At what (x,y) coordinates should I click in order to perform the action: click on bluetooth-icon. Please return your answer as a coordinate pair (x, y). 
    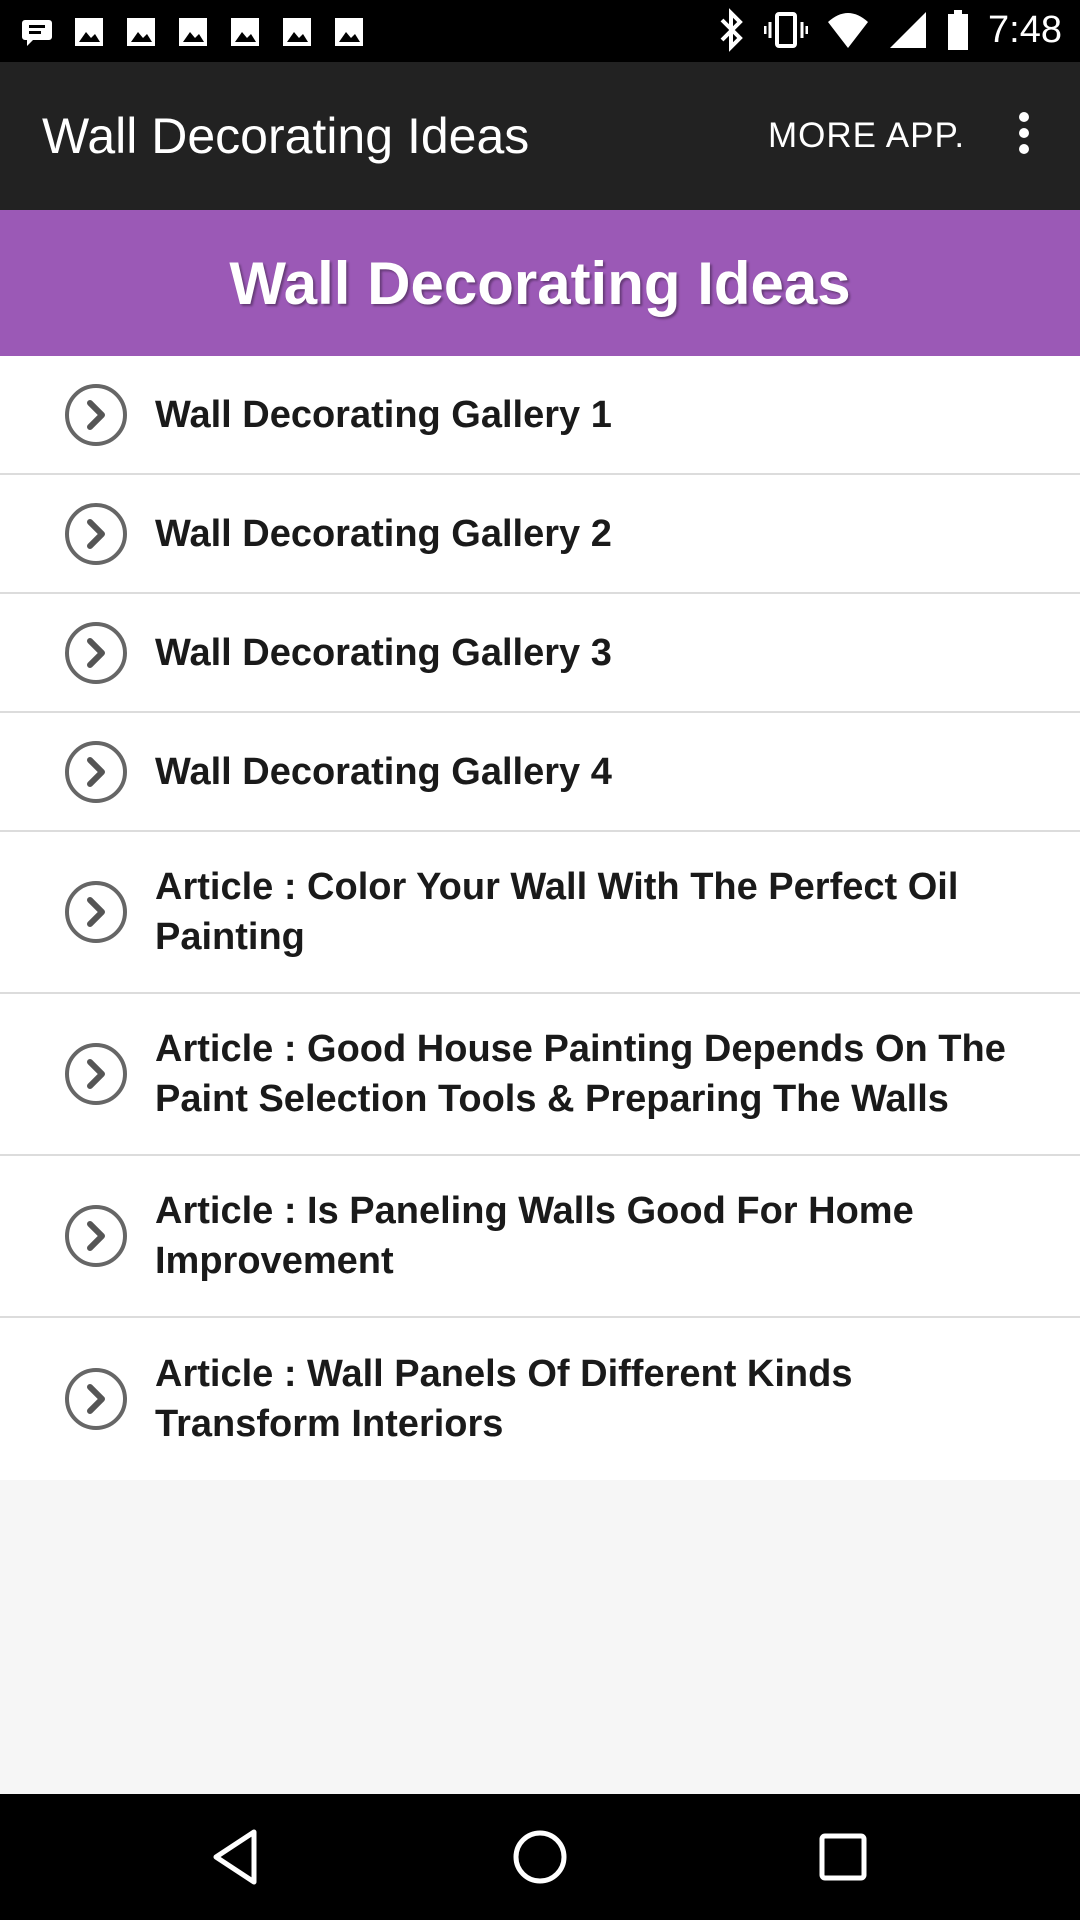
    Looking at the image, I should click on (731, 30).